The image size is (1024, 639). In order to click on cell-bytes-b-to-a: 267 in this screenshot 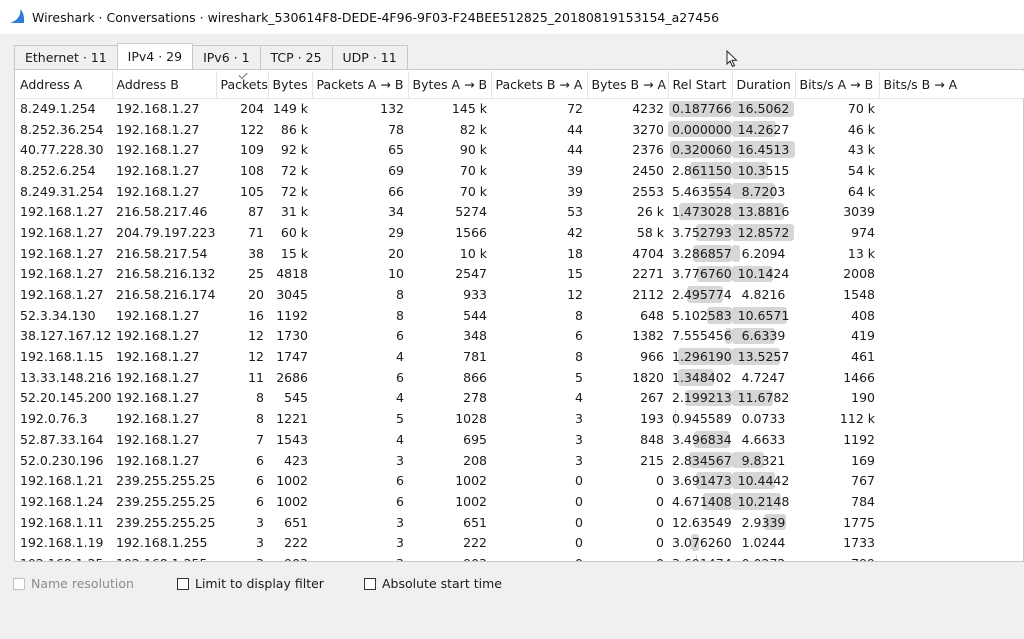, I will do `click(652, 398)`.